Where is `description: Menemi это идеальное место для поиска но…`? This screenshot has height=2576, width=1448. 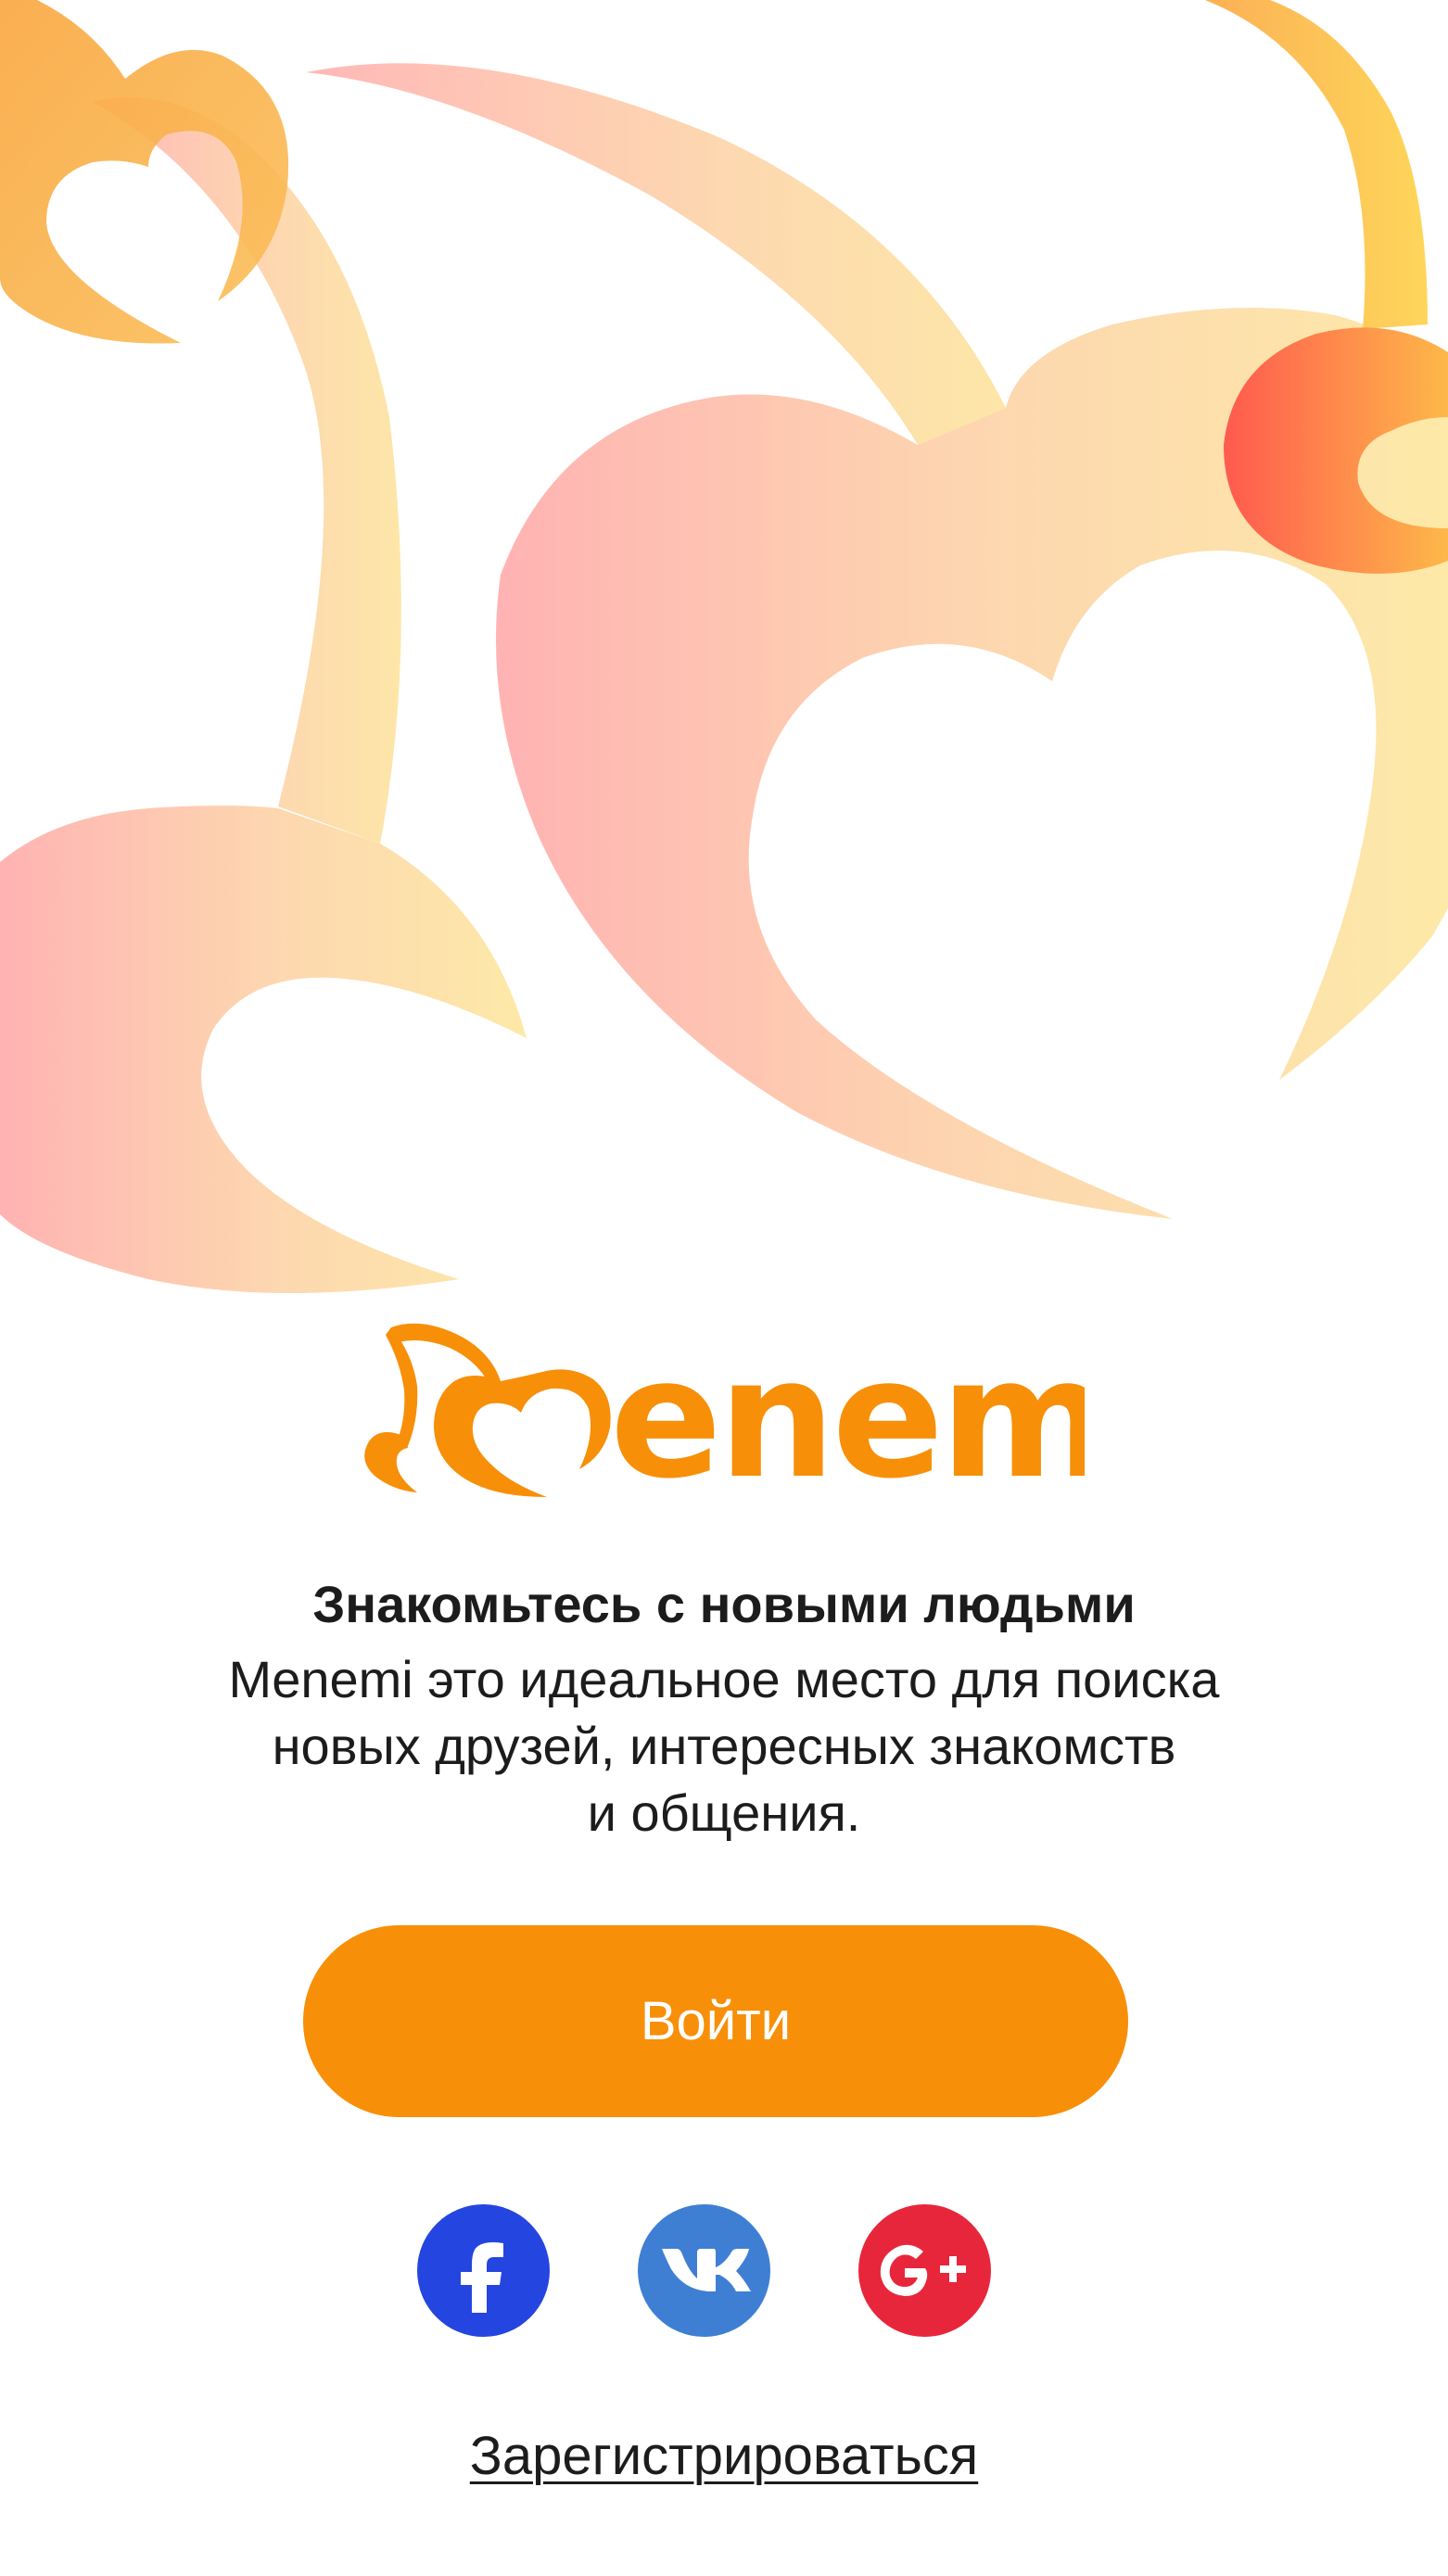 description: Menemi это идеальное место для поиска но… is located at coordinates (724, 1746).